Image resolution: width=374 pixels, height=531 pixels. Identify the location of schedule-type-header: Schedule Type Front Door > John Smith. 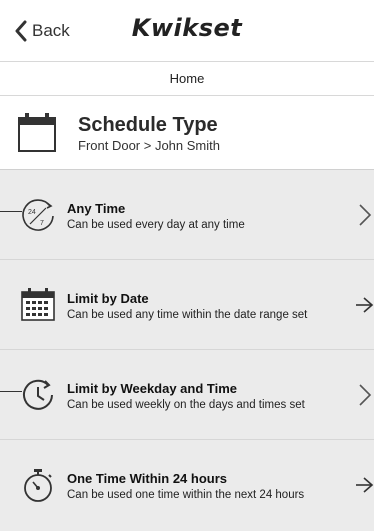
(187, 133).